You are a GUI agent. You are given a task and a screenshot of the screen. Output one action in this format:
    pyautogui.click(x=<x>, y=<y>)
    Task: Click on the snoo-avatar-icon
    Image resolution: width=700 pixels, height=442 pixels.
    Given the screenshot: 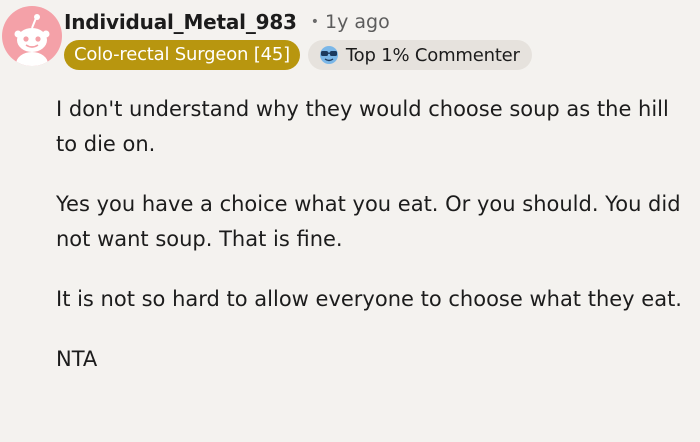 What is the action you would take?
    pyautogui.click(x=32, y=40)
    